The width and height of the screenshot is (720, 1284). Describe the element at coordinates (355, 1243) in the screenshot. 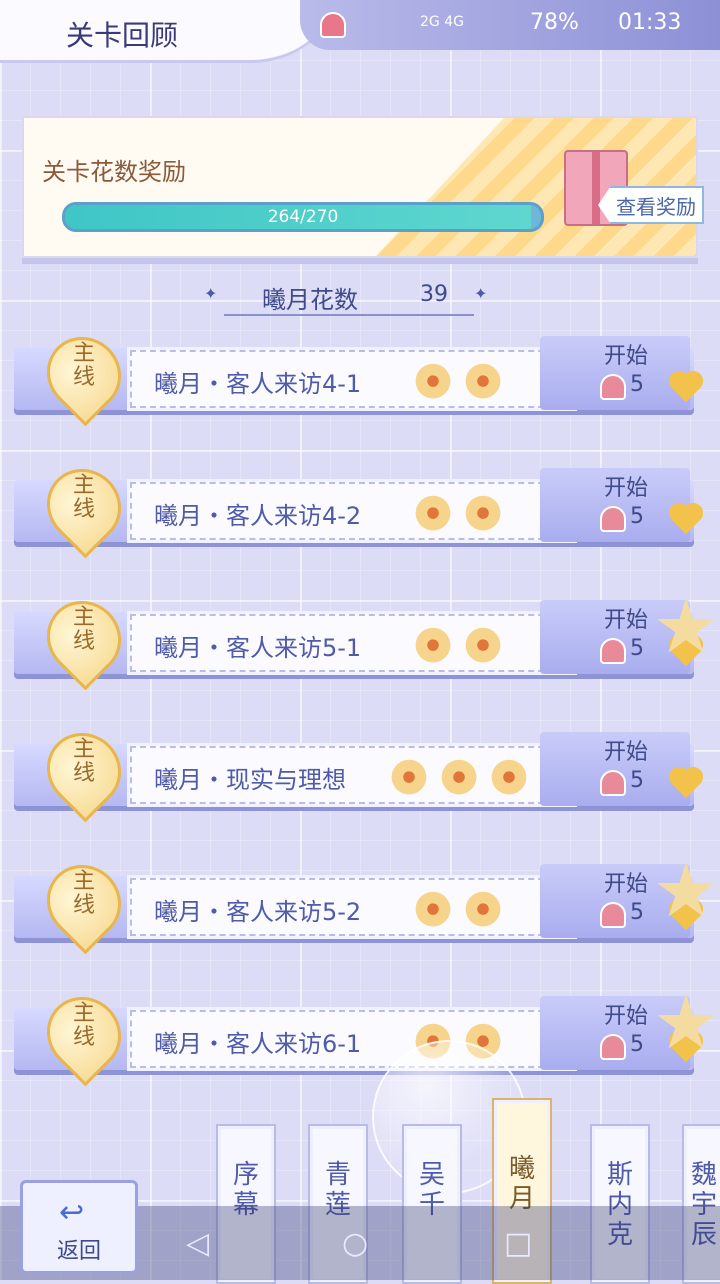

I see `circle-home-icon: ○` at that location.